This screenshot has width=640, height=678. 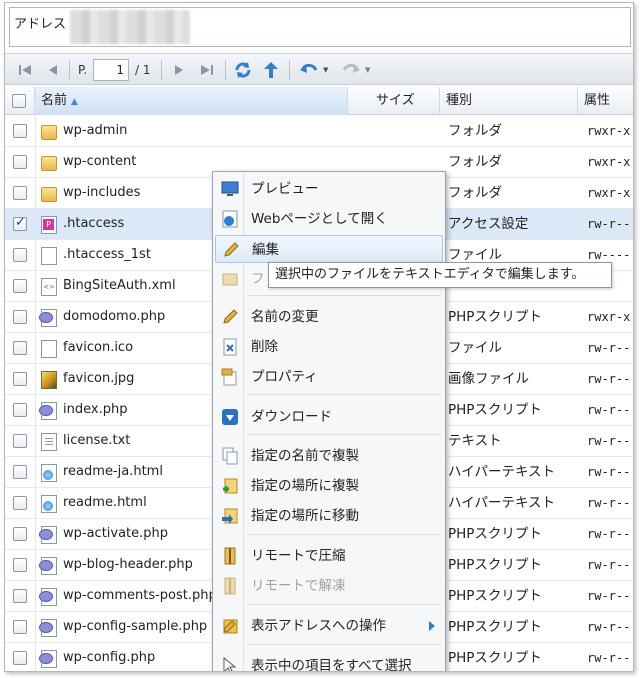 What do you see at coordinates (99, 378) in the screenshot?
I see `row-name: favicon.jpg` at bounding box center [99, 378].